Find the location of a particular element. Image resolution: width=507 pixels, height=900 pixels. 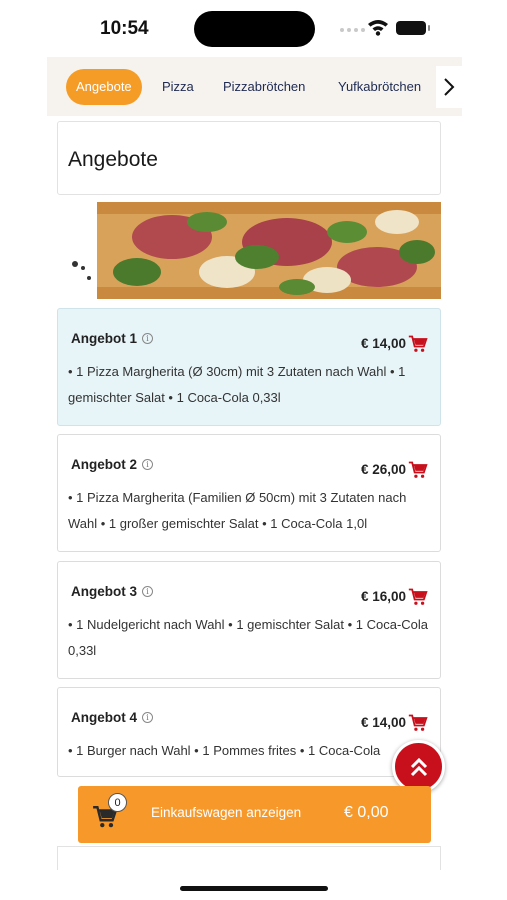

cart-count-badge: 0 is located at coordinates (117, 802).